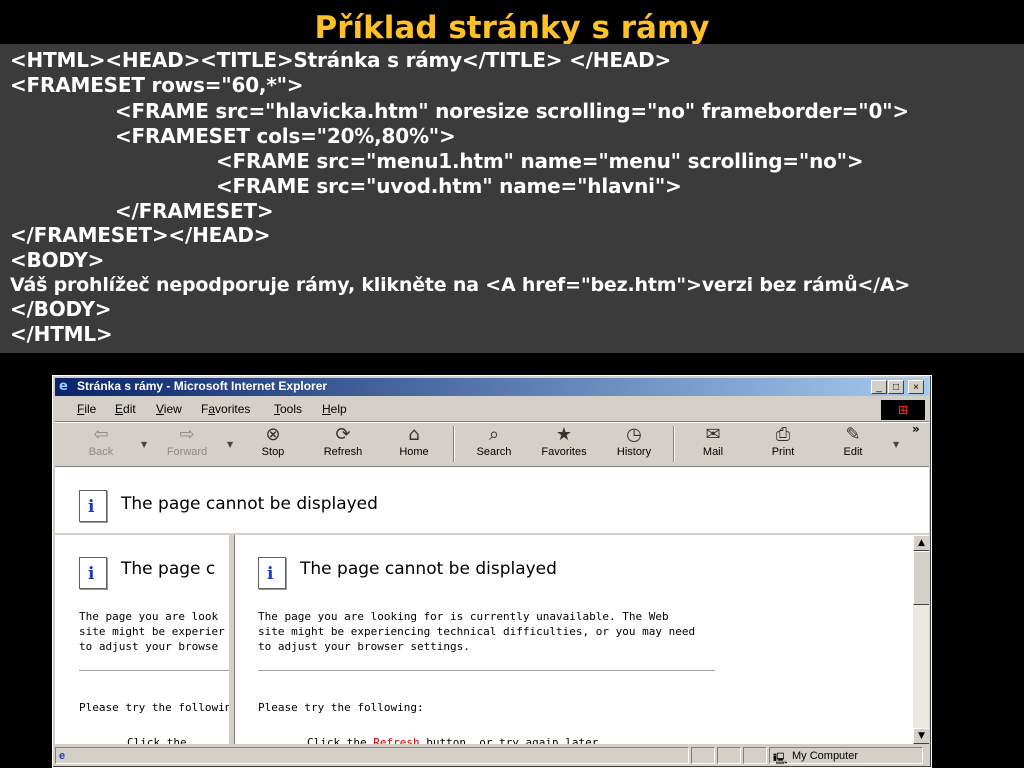 The width and height of the screenshot is (1024, 768). I want to click on menu-bar: File Edit View Favorites Tools Help ⊞, so click(492, 409).